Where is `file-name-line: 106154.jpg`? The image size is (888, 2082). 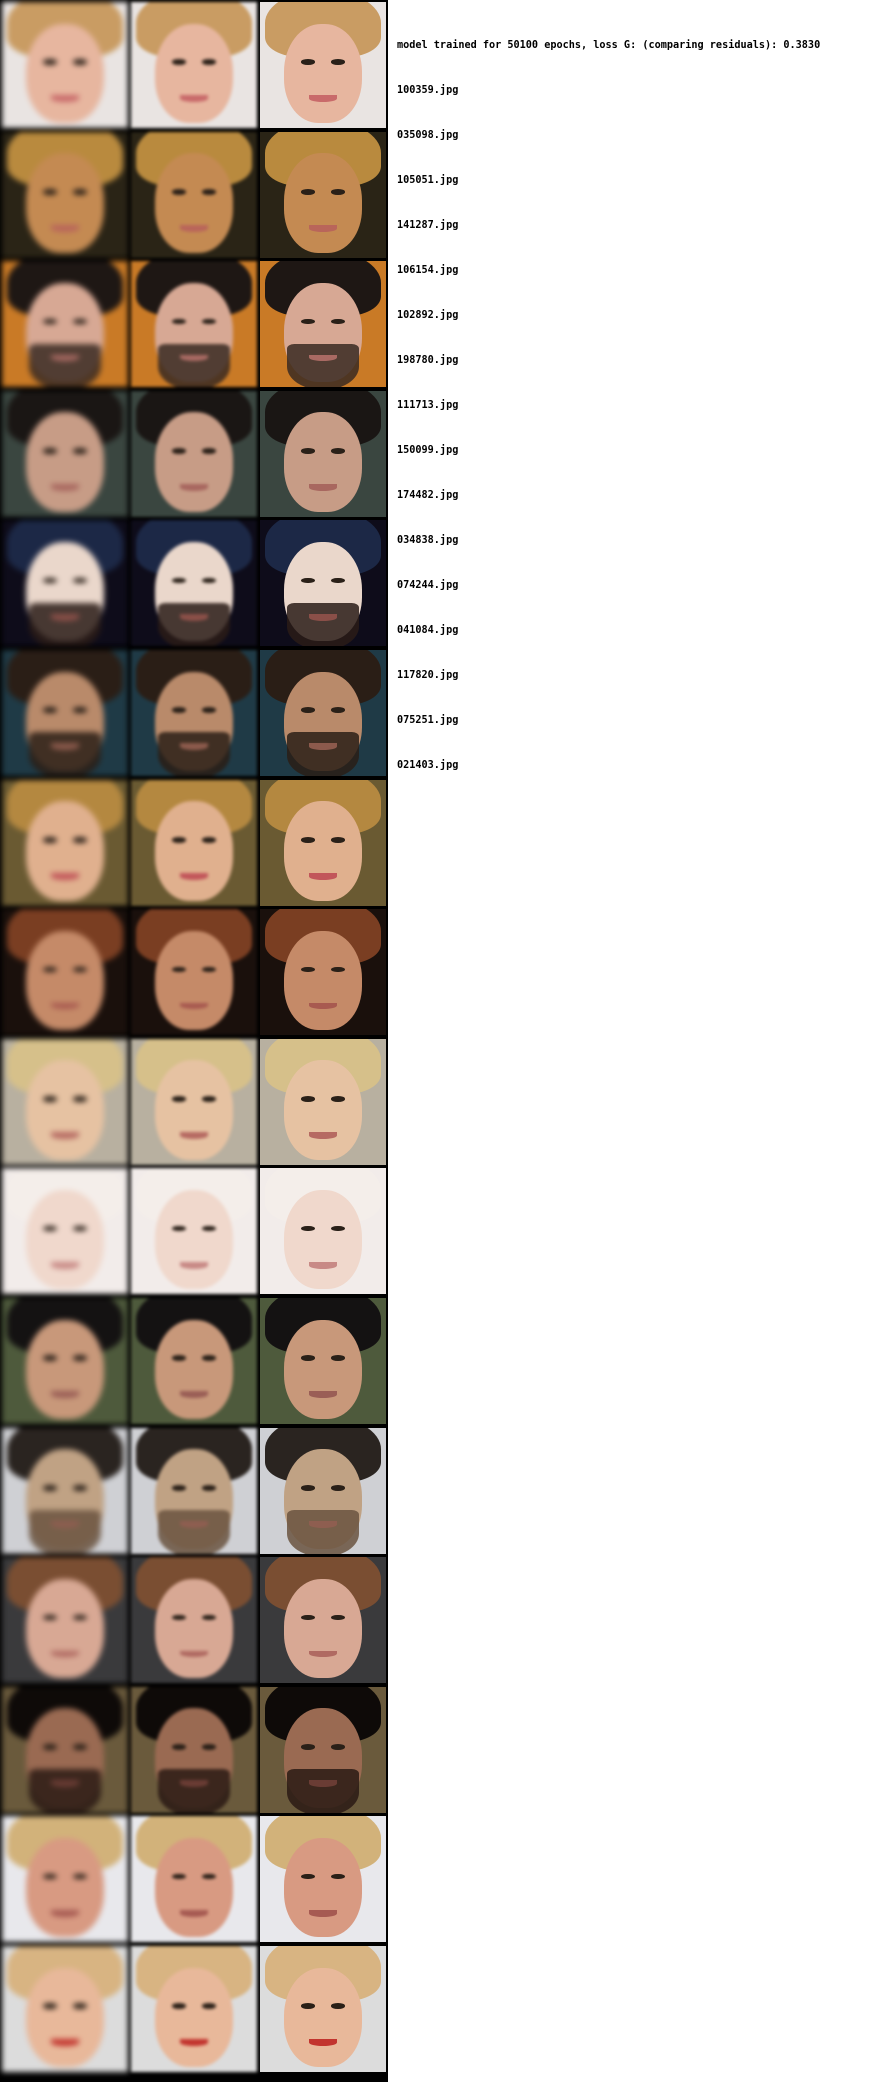
file-name-line: 106154.jpg is located at coordinates (428, 270).